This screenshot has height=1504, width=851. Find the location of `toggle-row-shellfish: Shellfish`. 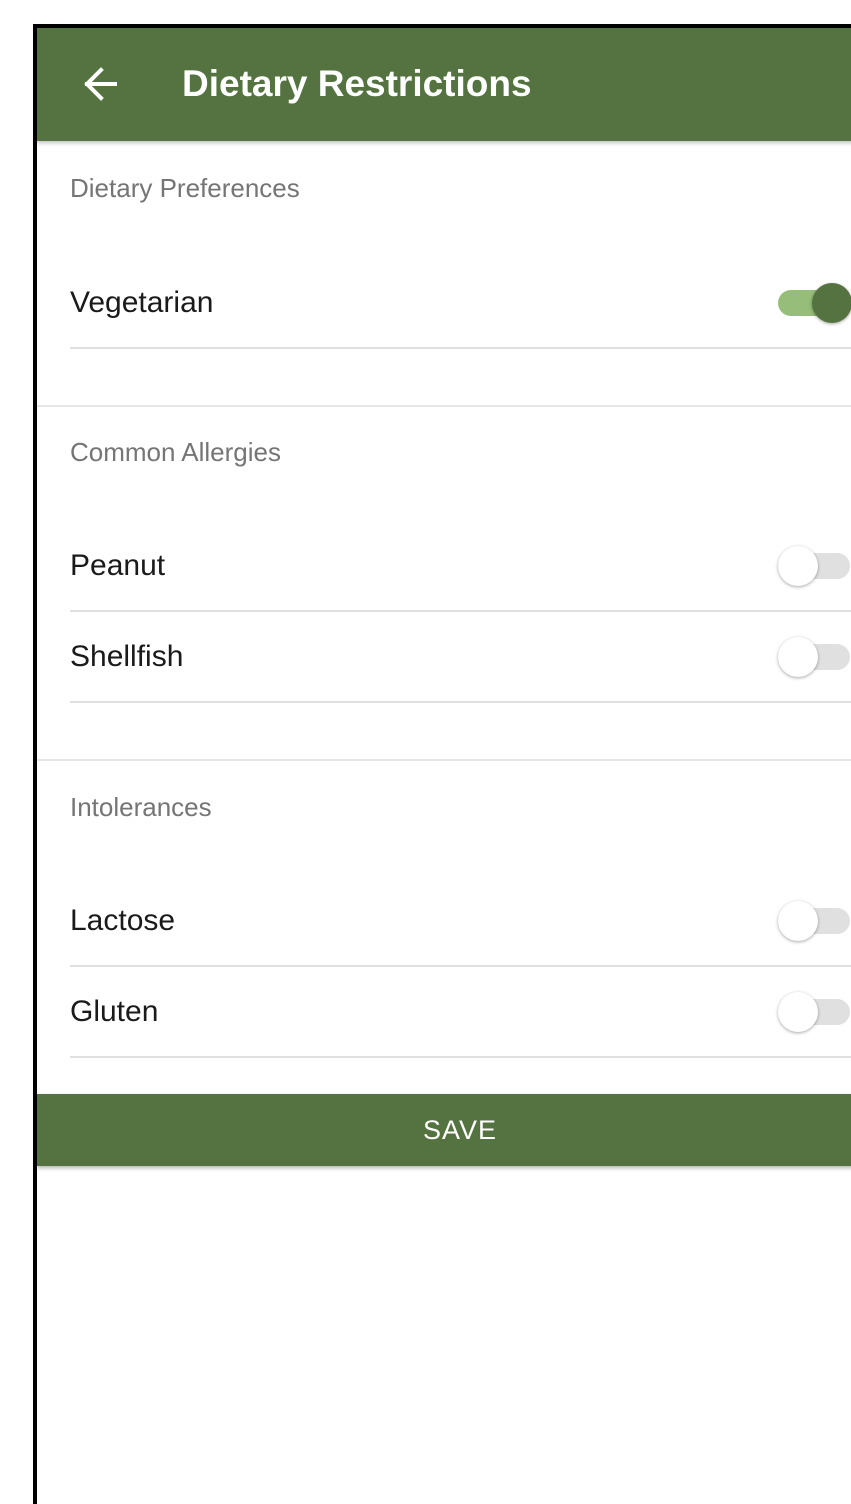

toggle-row-shellfish: Shellfish is located at coordinates (460, 657).